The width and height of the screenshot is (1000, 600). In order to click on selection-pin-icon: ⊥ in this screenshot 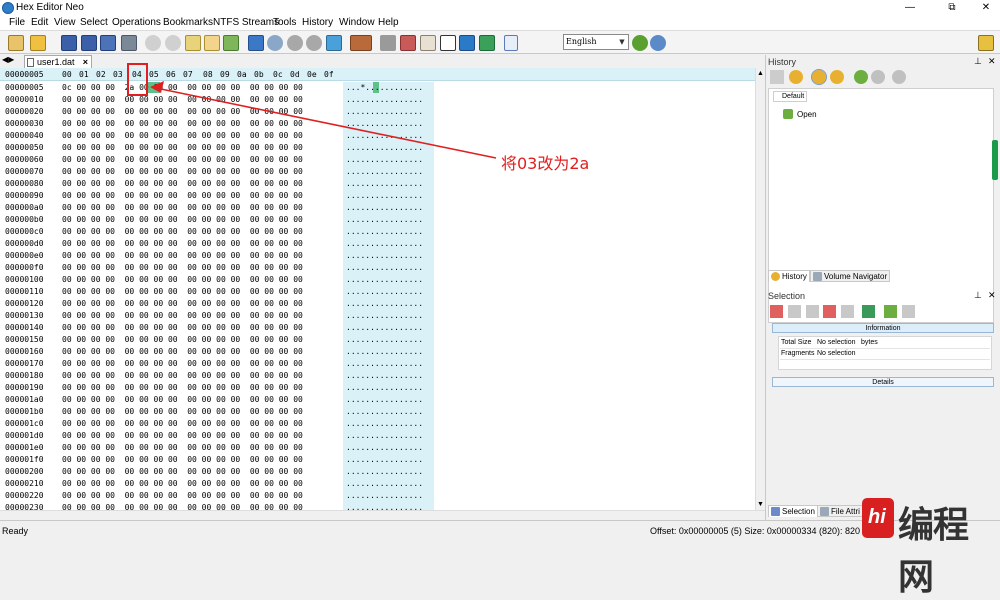, I will do `click(978, 295)`.